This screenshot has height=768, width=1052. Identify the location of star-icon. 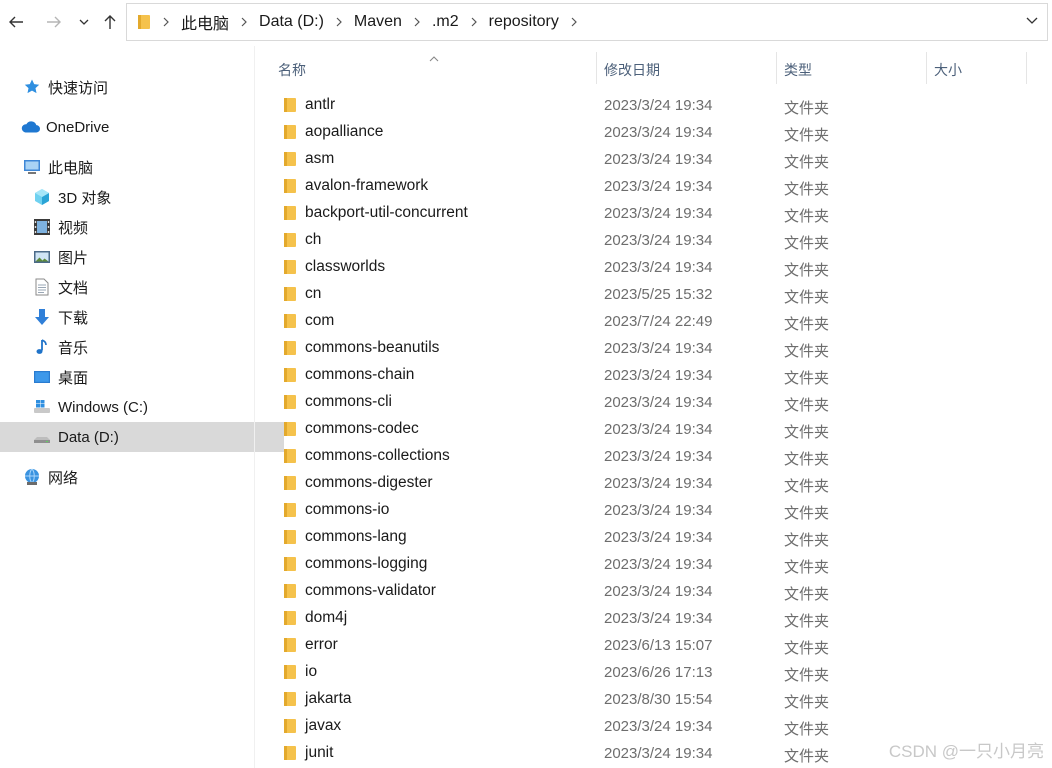
(32, 87).